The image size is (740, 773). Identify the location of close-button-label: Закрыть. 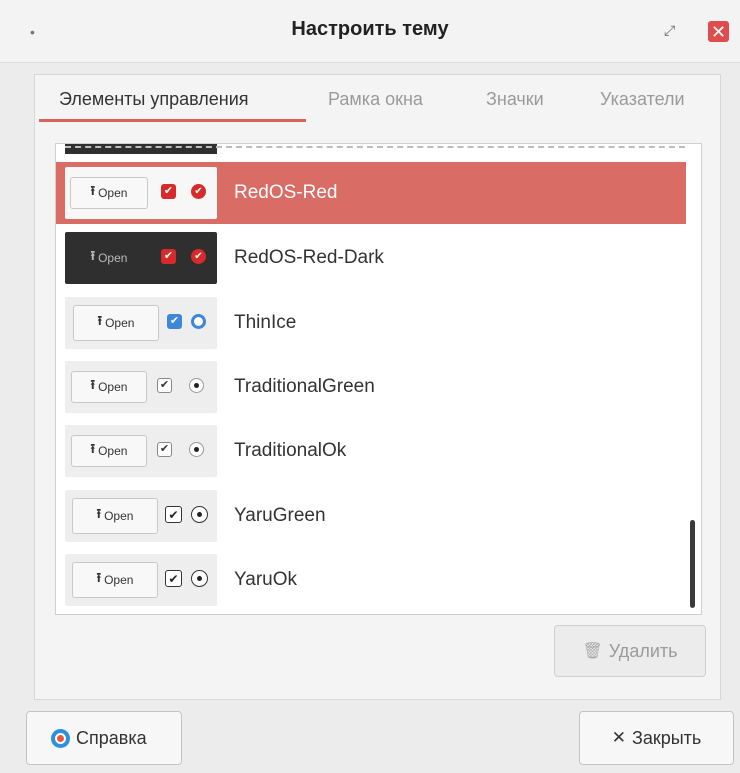
(666, 737).